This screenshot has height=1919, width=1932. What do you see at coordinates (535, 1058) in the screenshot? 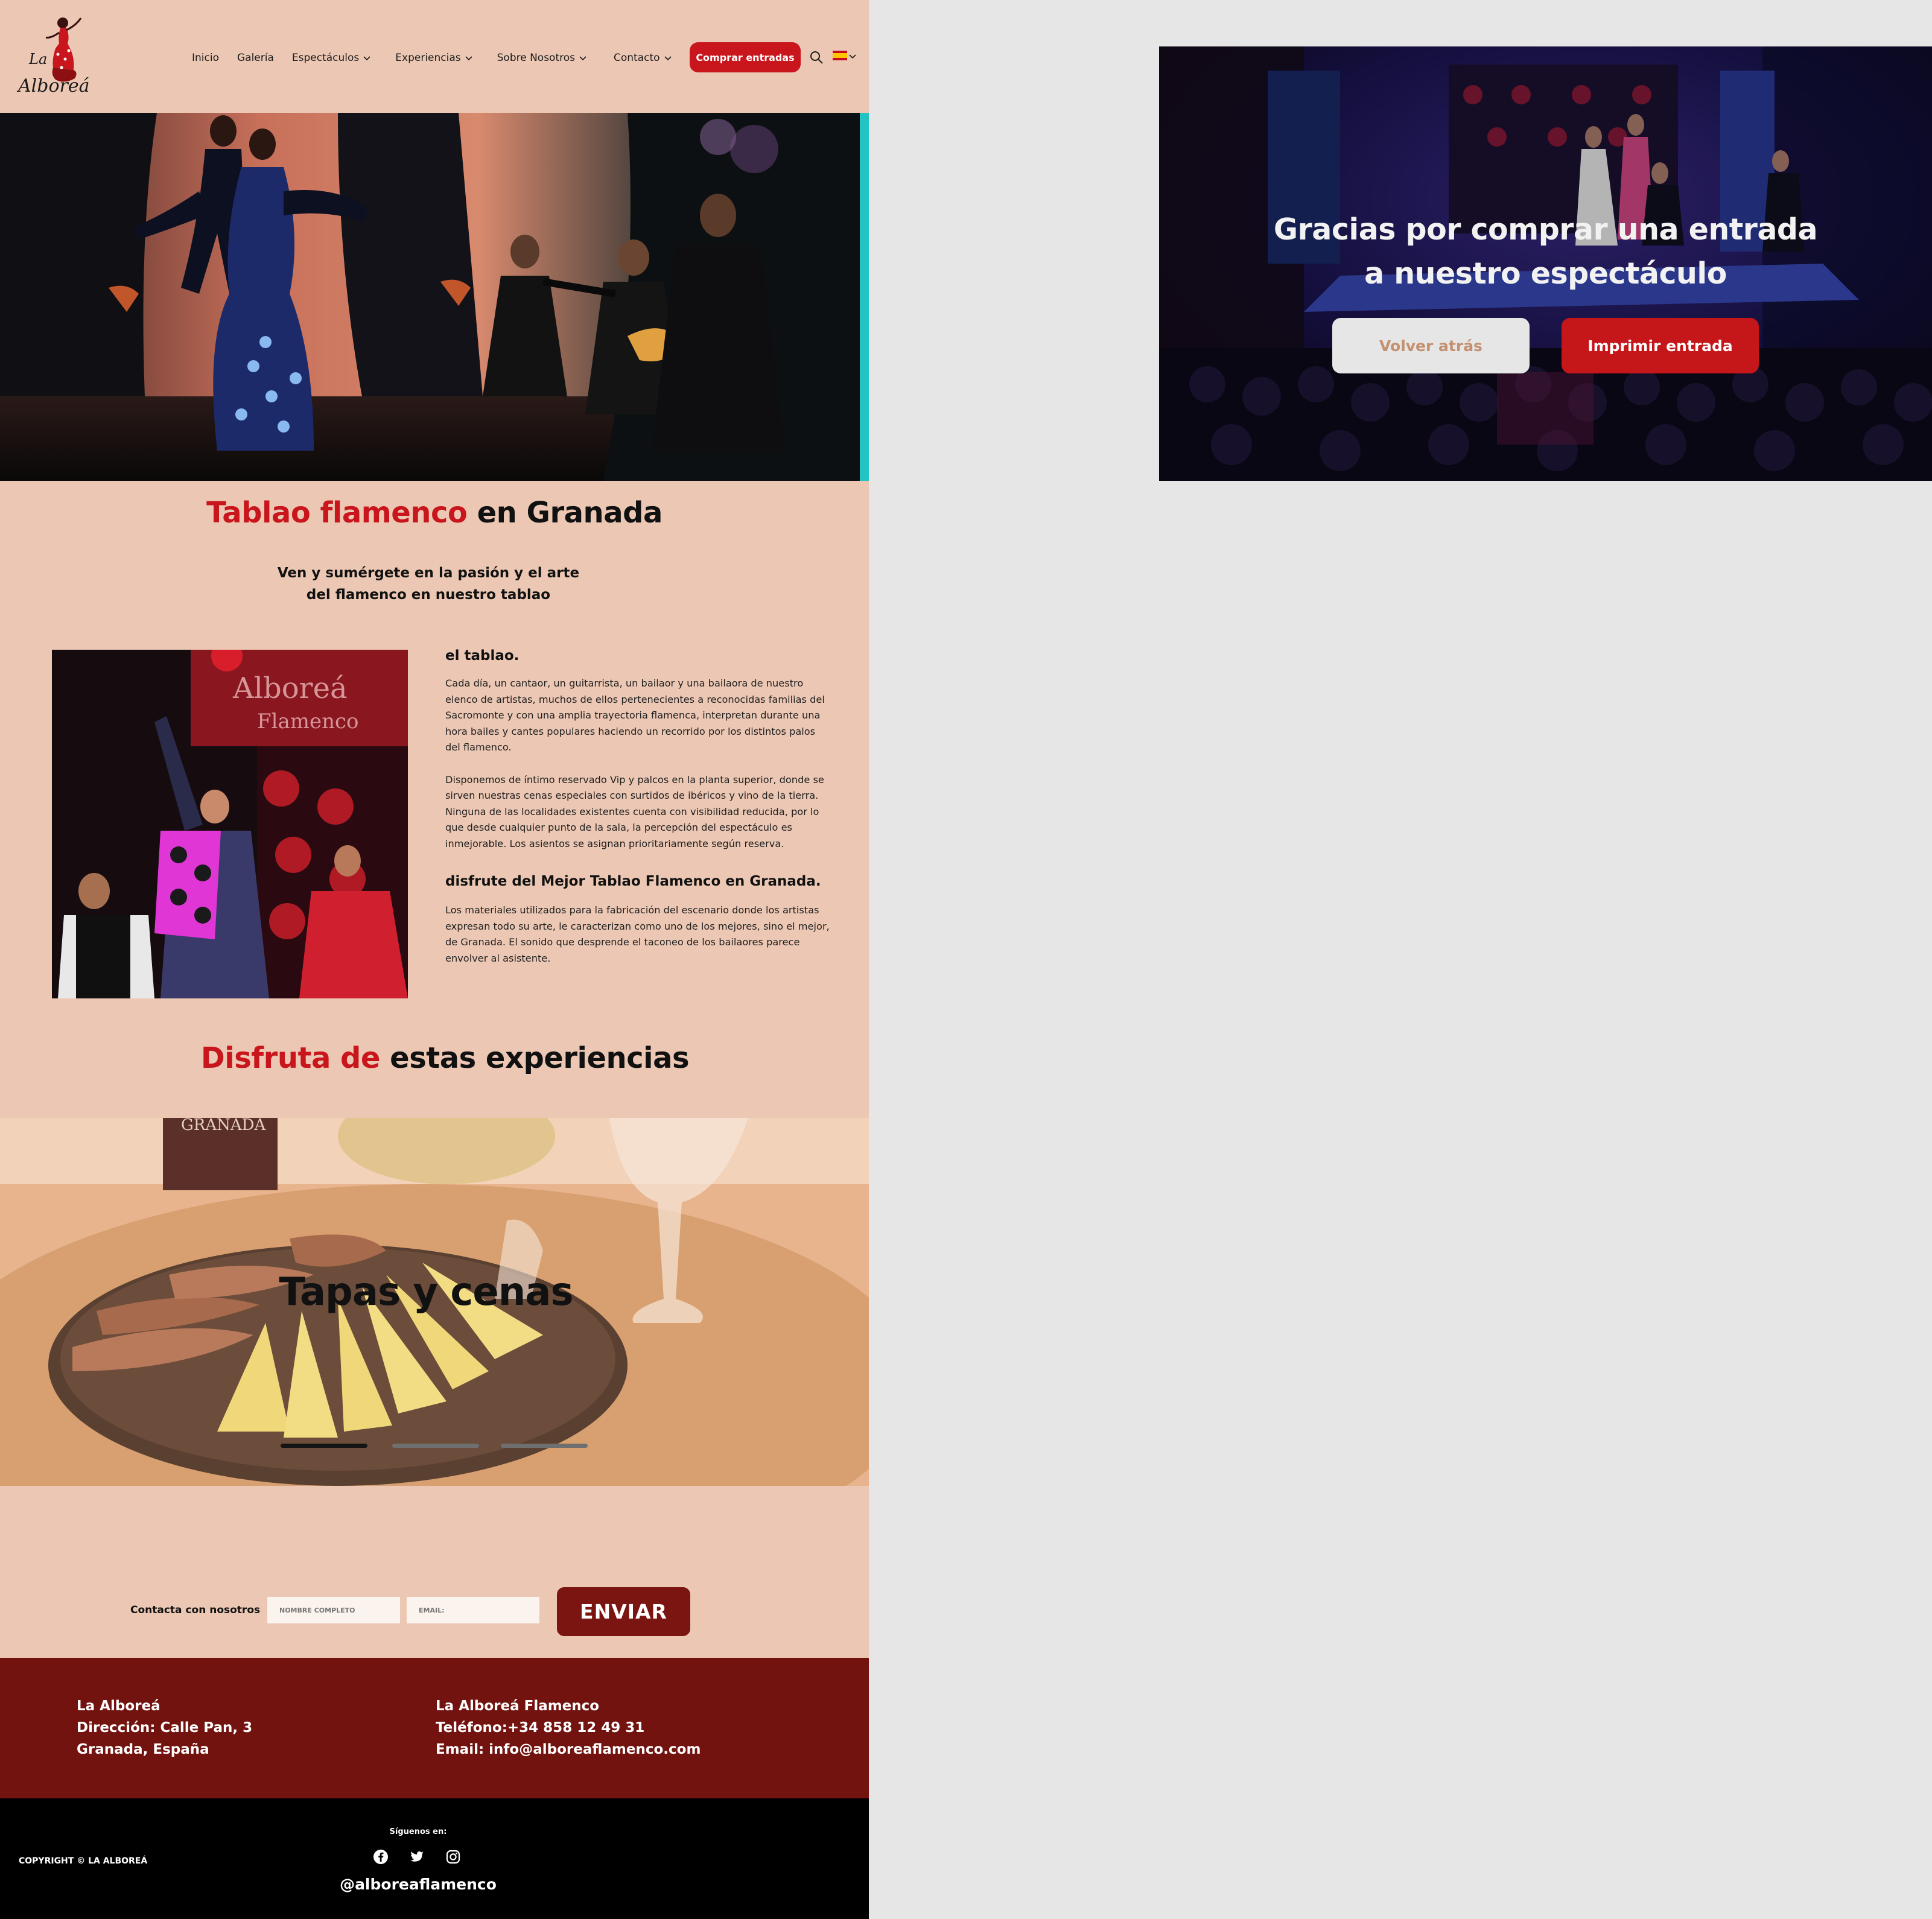
I see `title-black-part: estas experiencias` at bounding box center [535, 1058].